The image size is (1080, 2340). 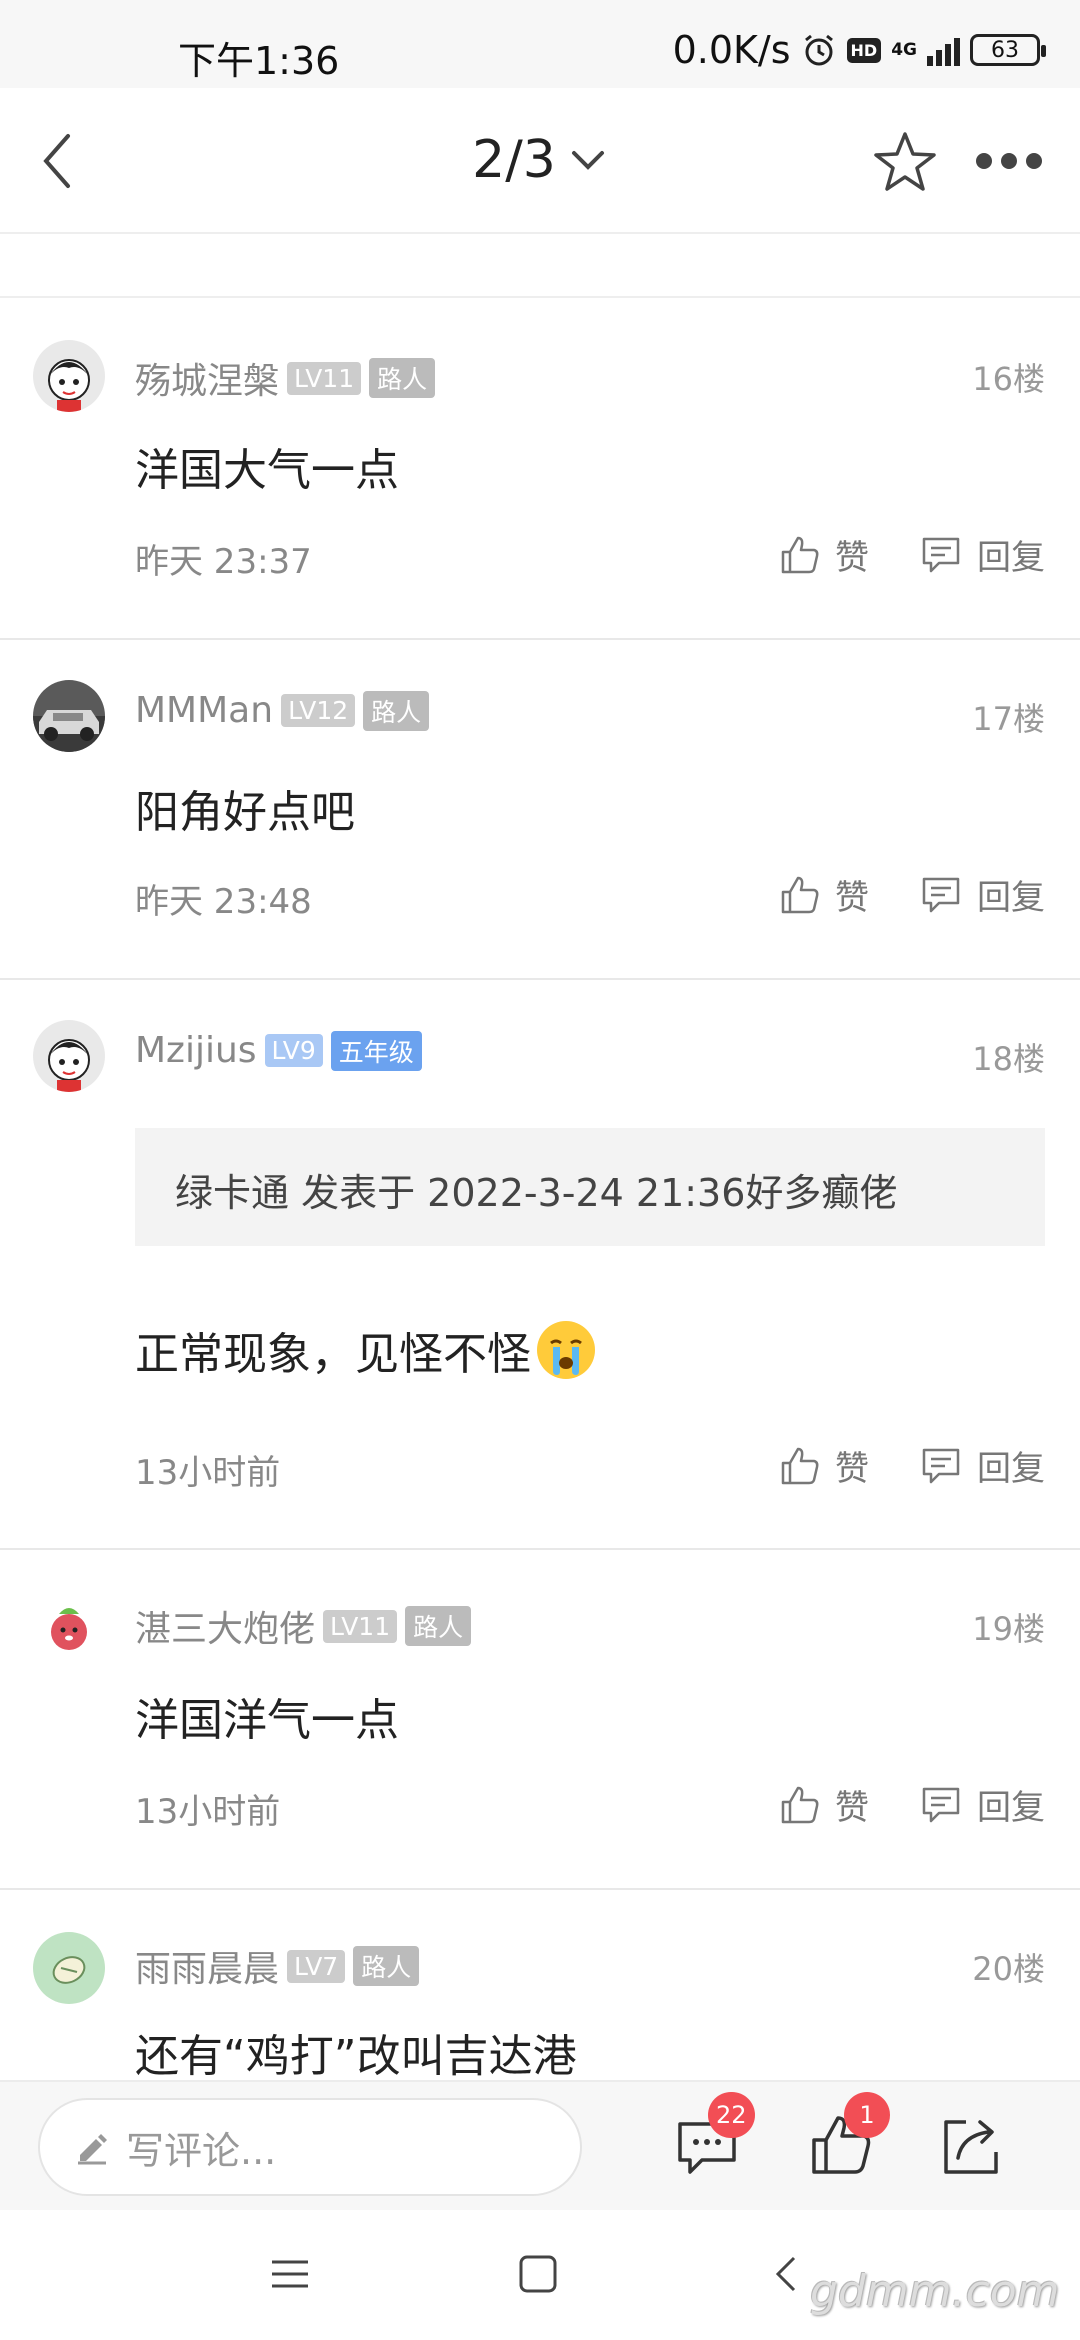 I want to click on username: 湛三大炮佬, so click(x=225, y=1626).